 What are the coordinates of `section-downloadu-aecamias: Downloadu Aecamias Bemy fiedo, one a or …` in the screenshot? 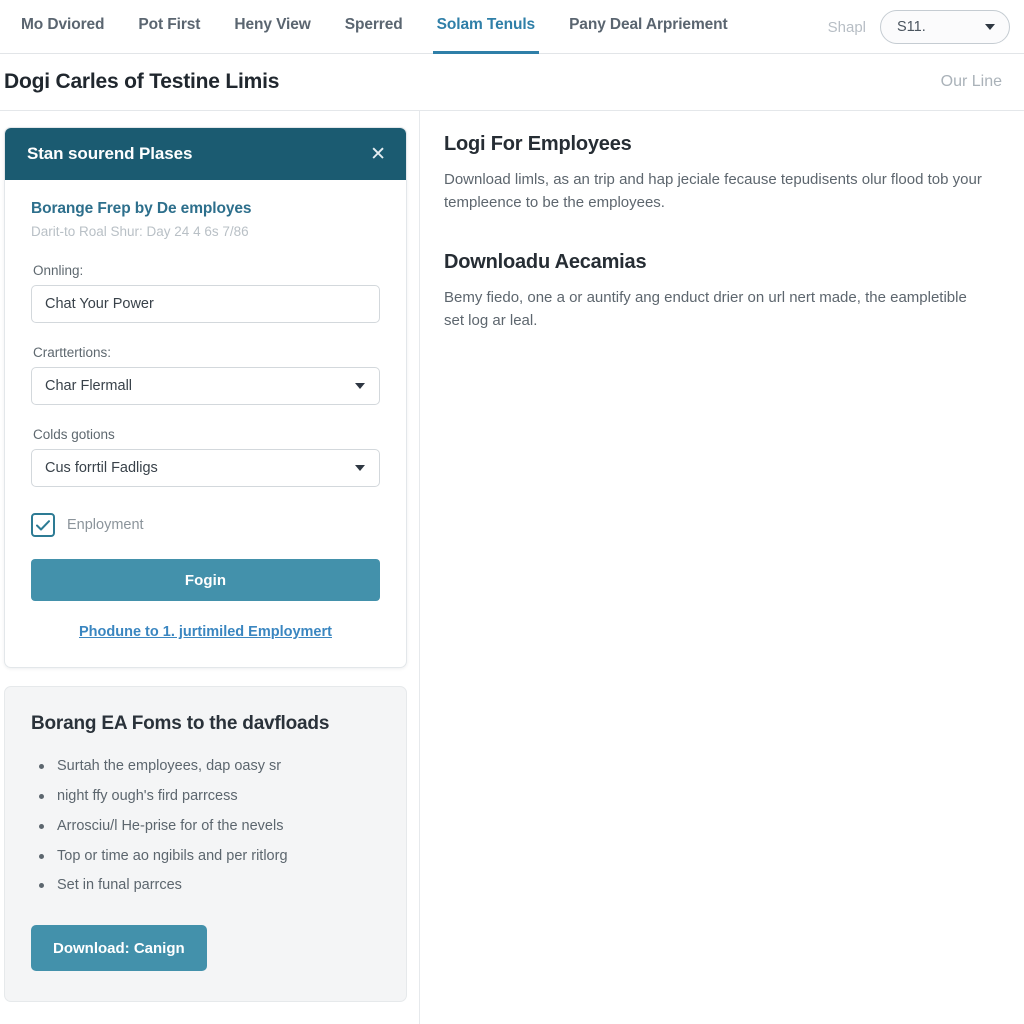 It's located at (722, 292).